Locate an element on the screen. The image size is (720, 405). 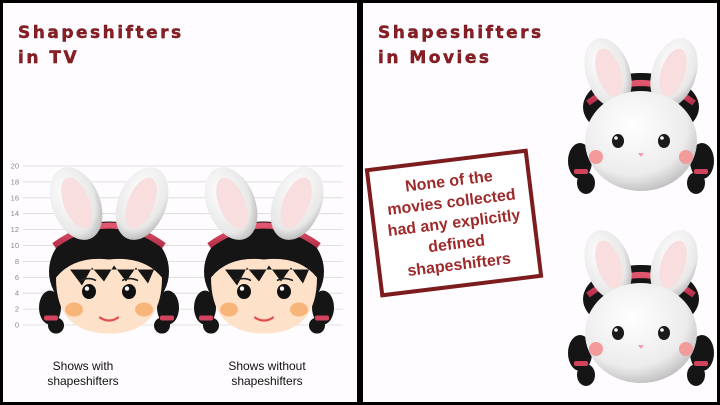
movies-title-line-2: in Movies is located at coordinates (435, 58).